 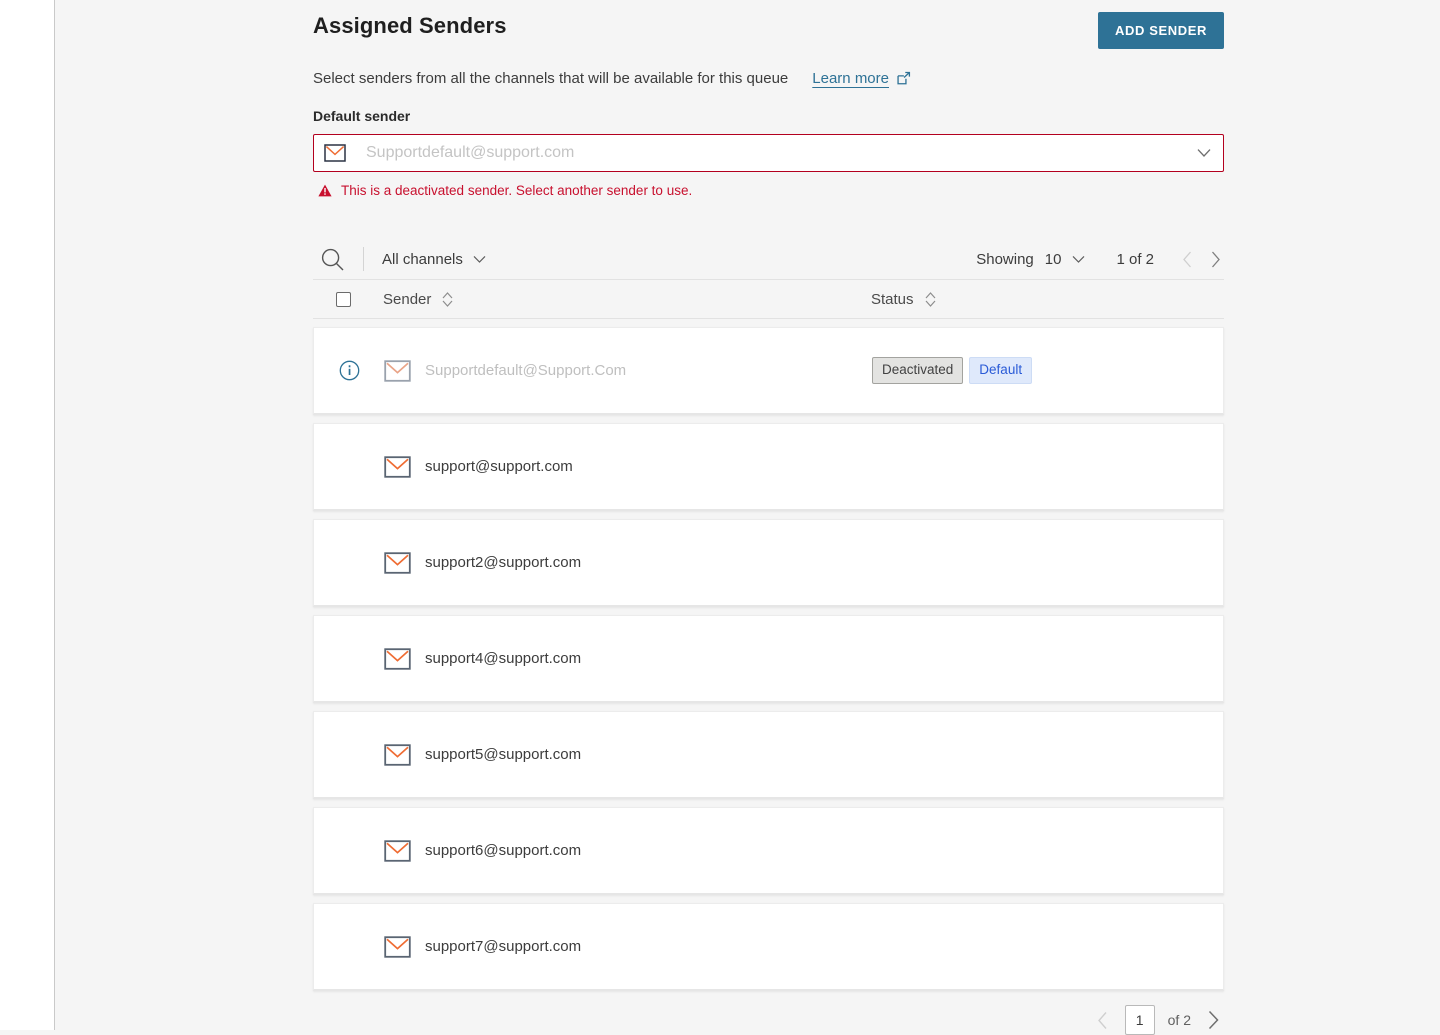 I want to click on search-icon, so click(x=332, y=259).